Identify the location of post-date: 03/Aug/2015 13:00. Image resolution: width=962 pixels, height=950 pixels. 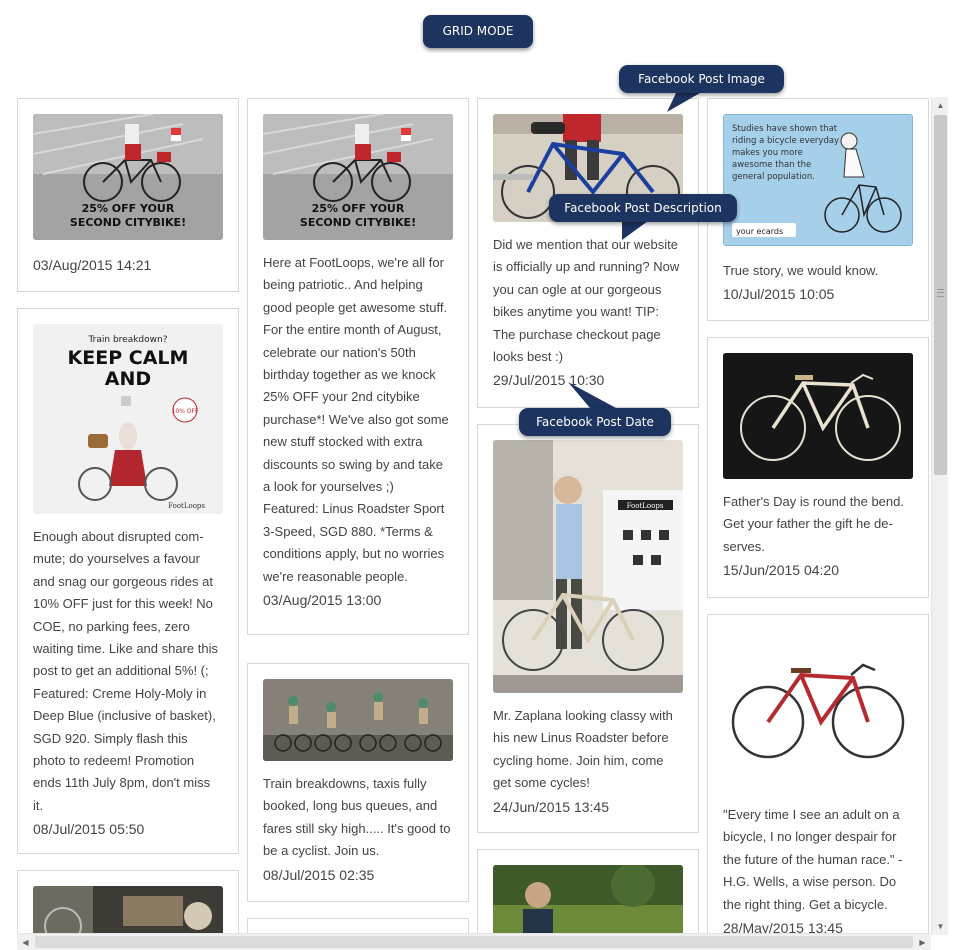
(322, 600).